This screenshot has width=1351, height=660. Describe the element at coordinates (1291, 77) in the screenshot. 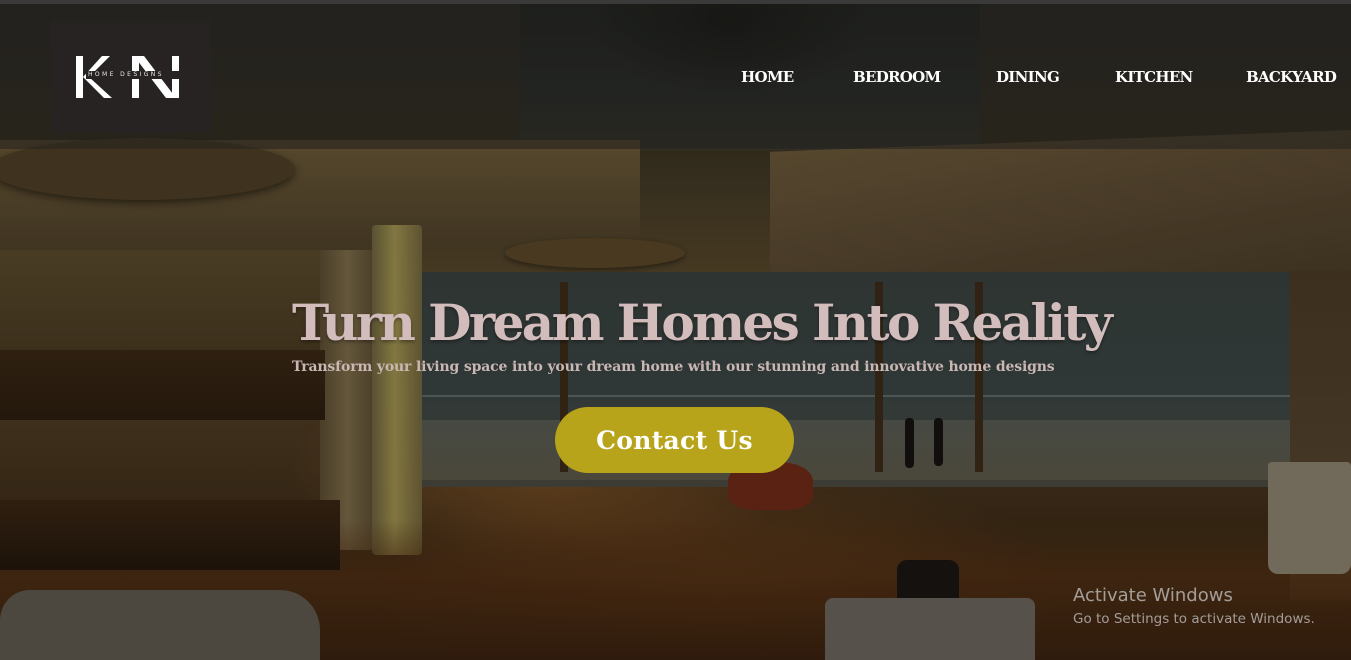

I see `nav-backyard: BACKYARD` at that location.